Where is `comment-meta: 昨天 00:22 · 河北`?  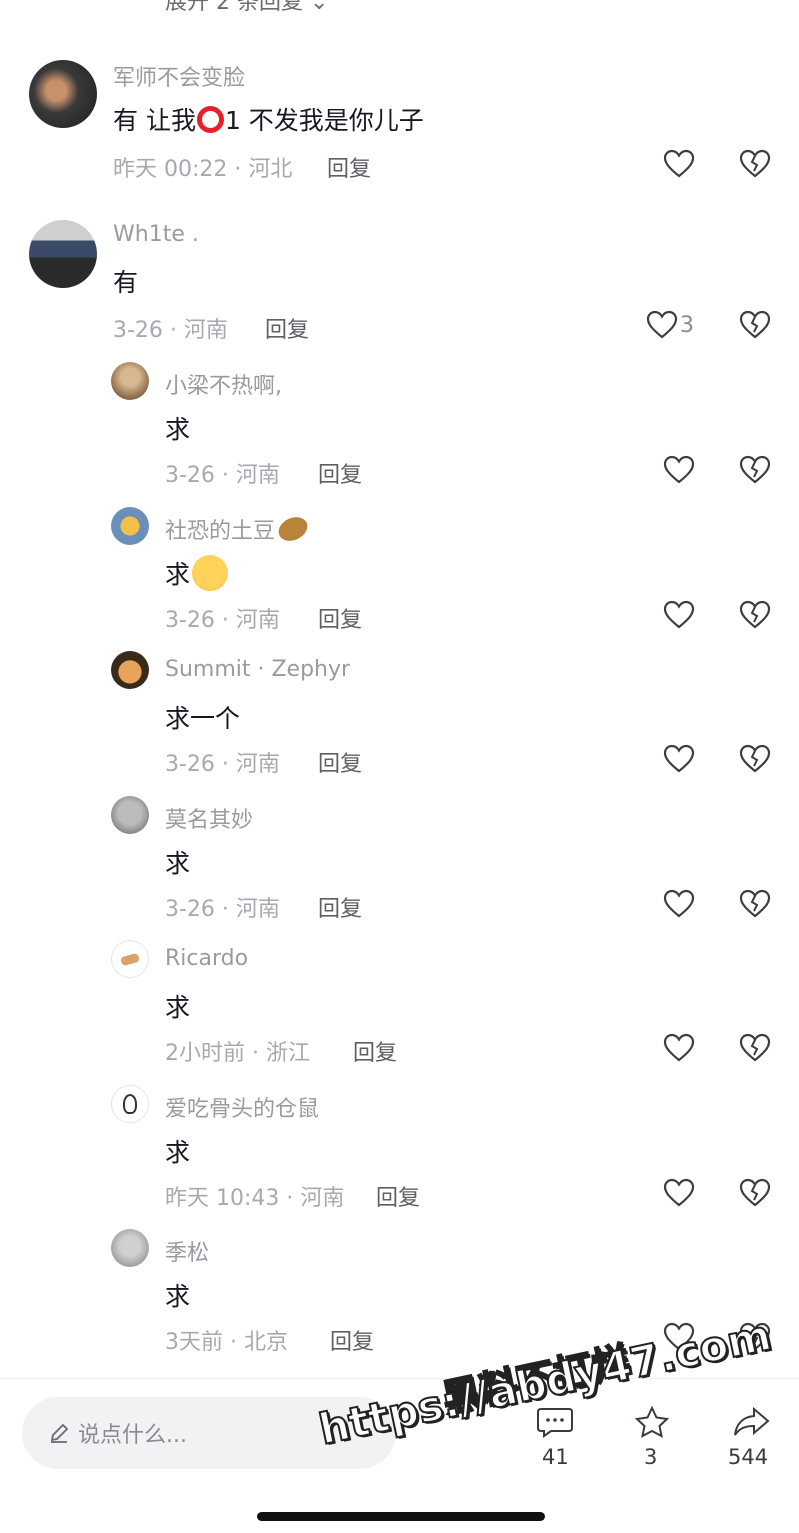
comment-meta: 昨天 00:22 · 河北 is located at coordinates (203, 169).